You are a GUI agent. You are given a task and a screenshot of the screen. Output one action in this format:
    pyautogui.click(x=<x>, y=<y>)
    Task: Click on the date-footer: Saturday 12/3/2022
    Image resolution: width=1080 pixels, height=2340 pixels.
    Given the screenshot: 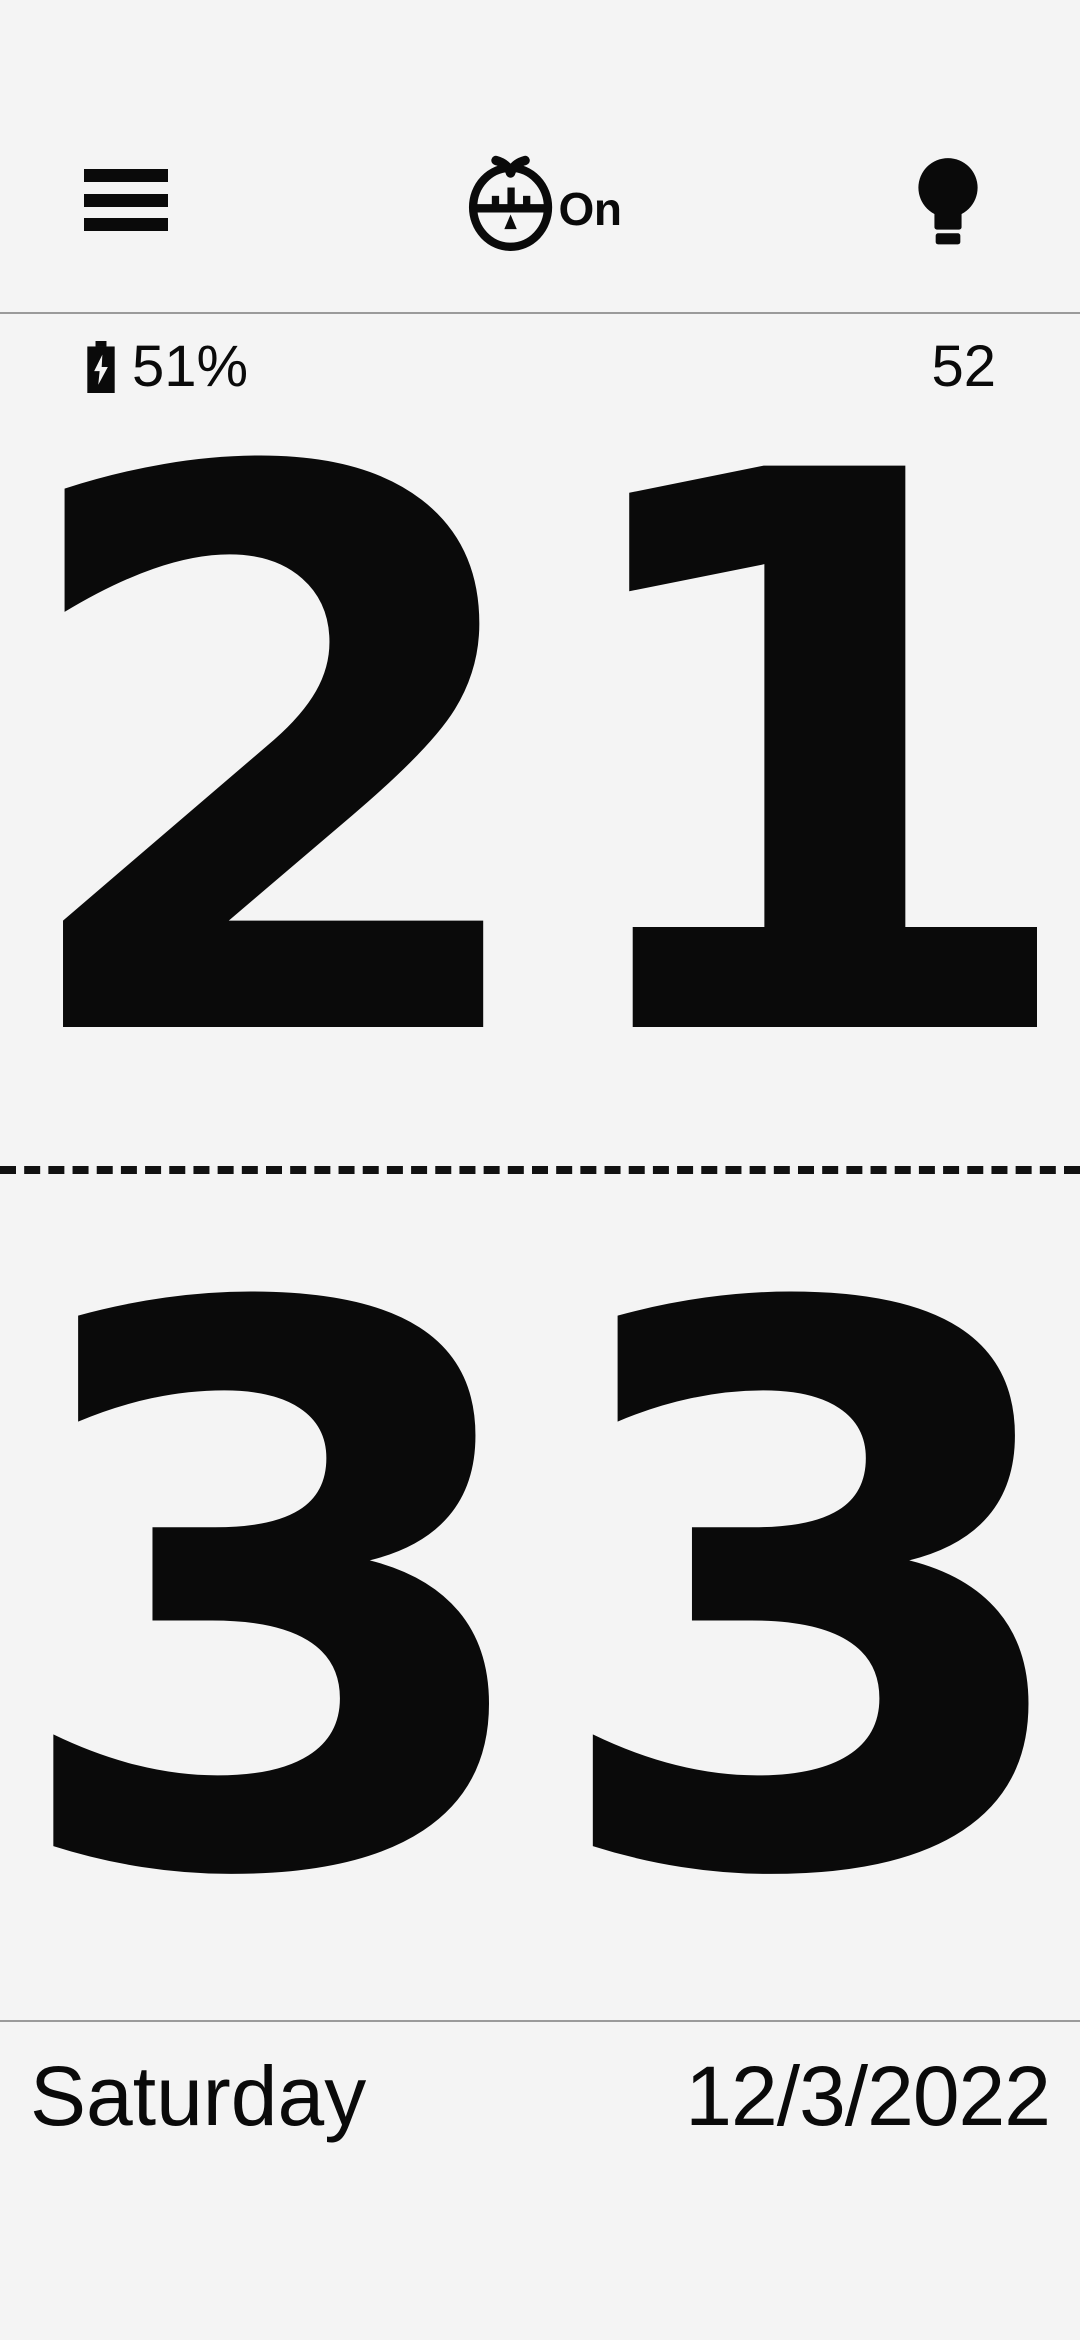 What is the action you would take?
    pyautogui.click(x=540, y=2115)
    